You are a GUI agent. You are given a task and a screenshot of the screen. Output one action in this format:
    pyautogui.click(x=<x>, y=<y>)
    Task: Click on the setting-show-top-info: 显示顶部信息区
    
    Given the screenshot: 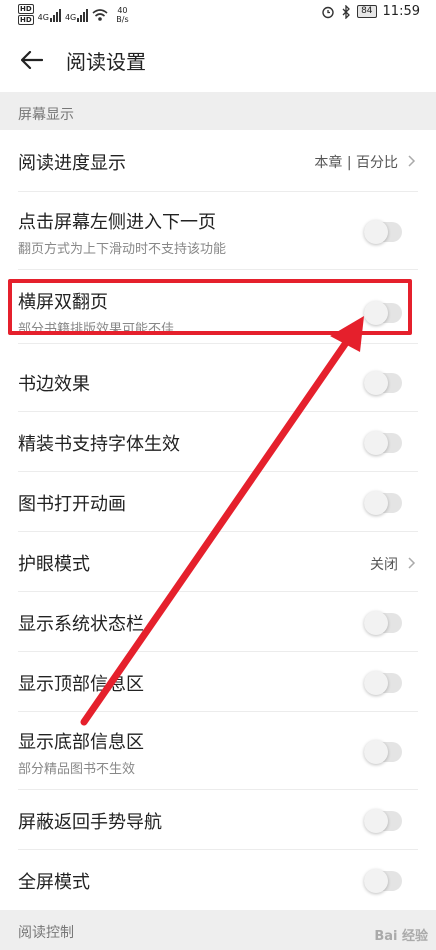 What is the action you would take?
    pyautogui.click(x=218, y=682)
    